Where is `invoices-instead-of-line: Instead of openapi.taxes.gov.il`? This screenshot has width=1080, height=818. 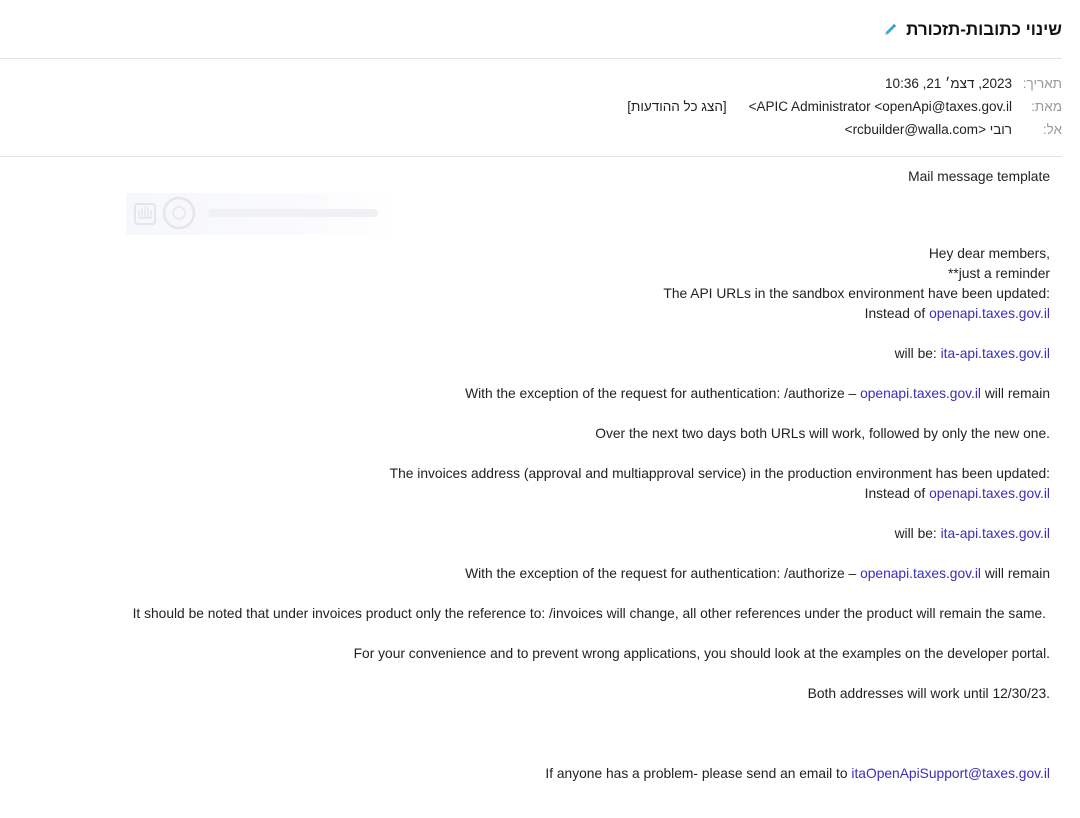
invoices-instead-of-line: Instead of openapi.taxes.gov.il is located at coordinates (957, 493).